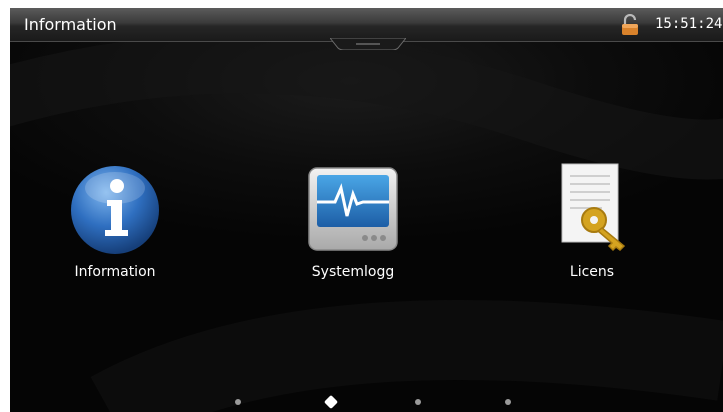 This screenshot has height=412, width=723. I want to click on status-bar: Information 15:51:24, so click(366, 25).